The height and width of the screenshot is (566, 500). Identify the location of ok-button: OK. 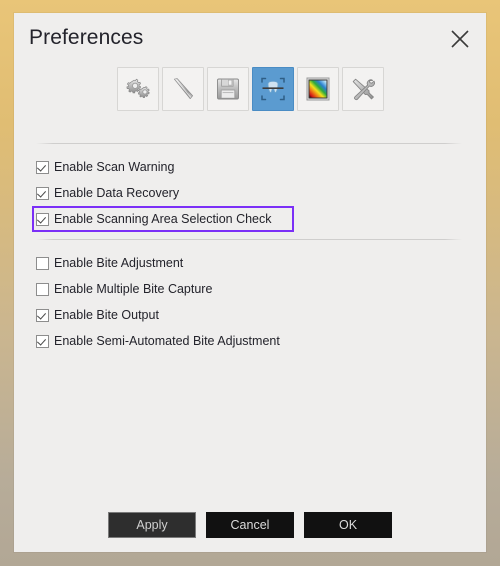
(348, 525).